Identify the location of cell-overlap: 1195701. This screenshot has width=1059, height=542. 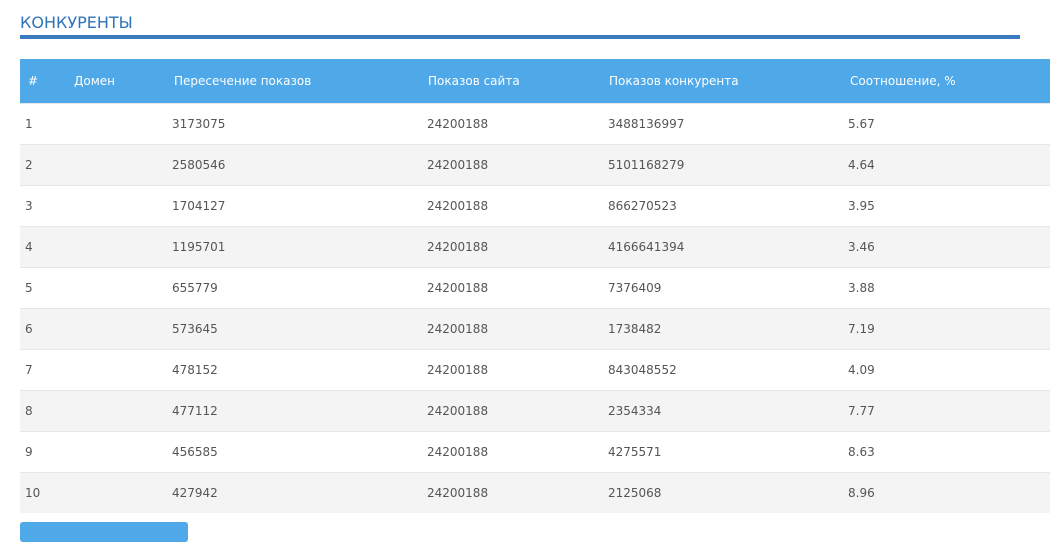
(297, 246).